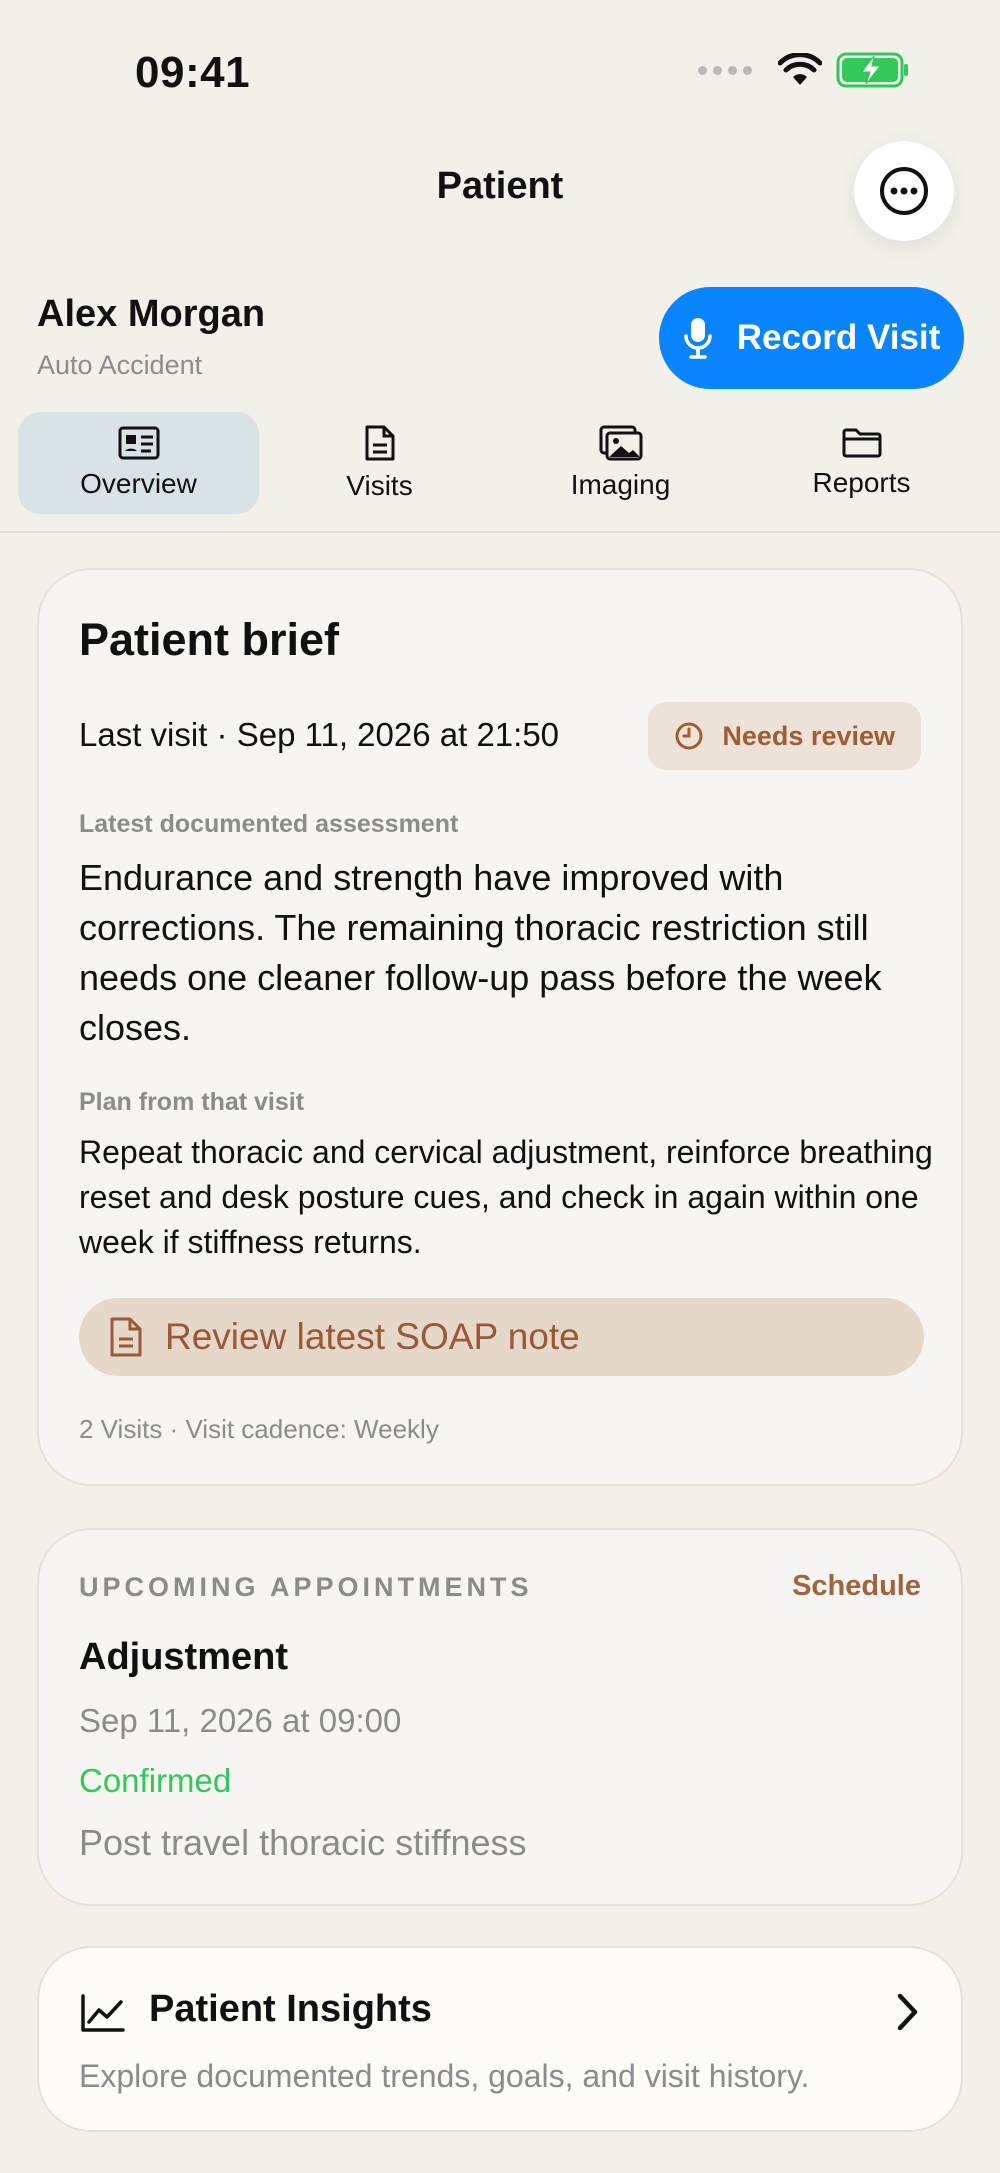  Describe the element at coordinates (319, 734) in the screenshot. I see `last-visit-text: Last visit · Sep 11, 2026 at 21:50` at that location.